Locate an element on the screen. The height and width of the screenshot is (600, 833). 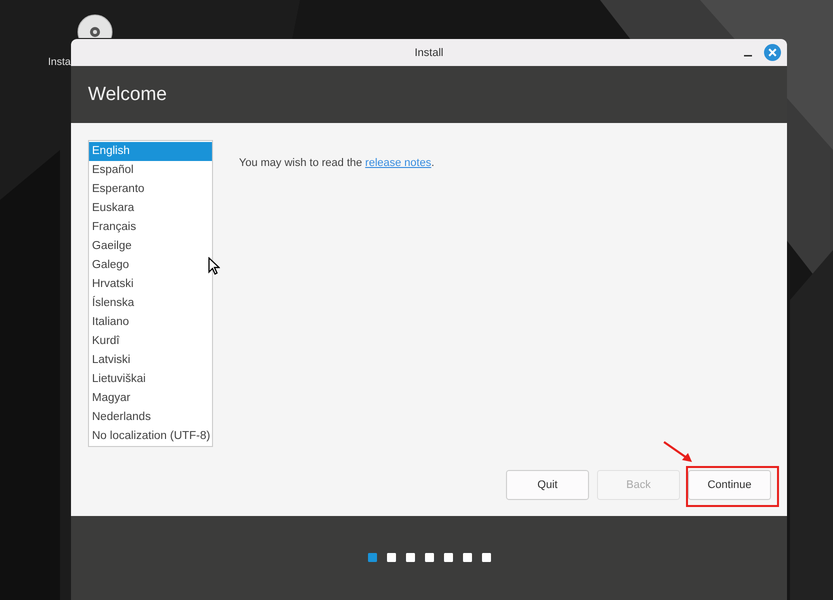
desktop-icon-label: Insta is located at coordinates (59, 62).